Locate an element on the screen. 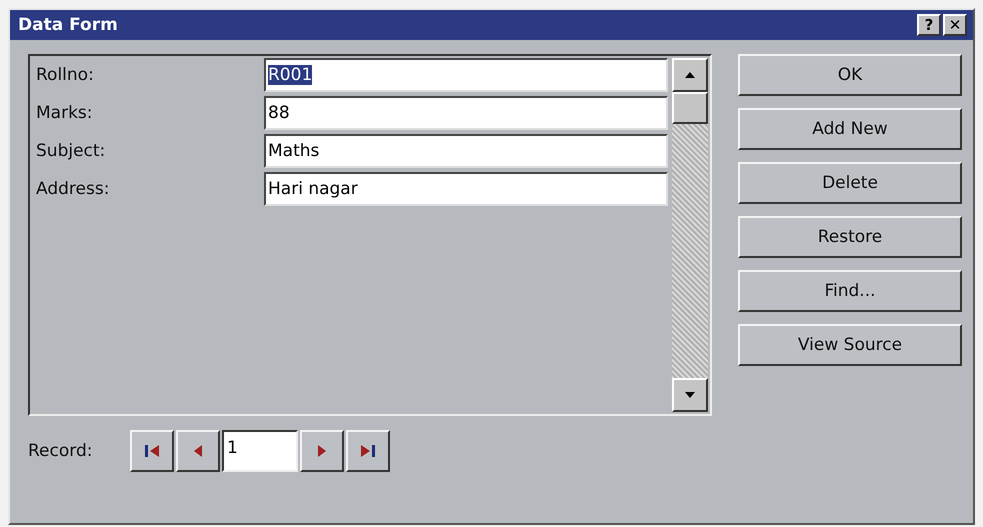 The height and width of the screenshot is (527, 983). last-record-icon is located at coordinates (368, 451).